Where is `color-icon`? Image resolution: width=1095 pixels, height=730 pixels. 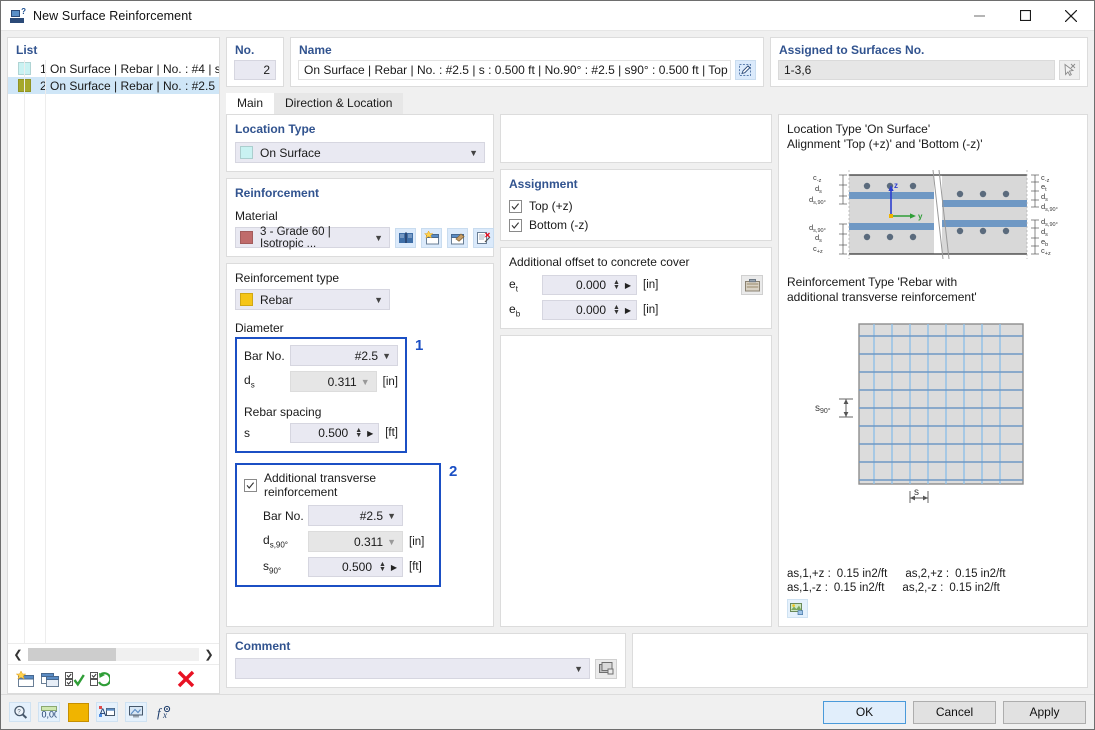
color-icon is located at coordinates (78, 712).